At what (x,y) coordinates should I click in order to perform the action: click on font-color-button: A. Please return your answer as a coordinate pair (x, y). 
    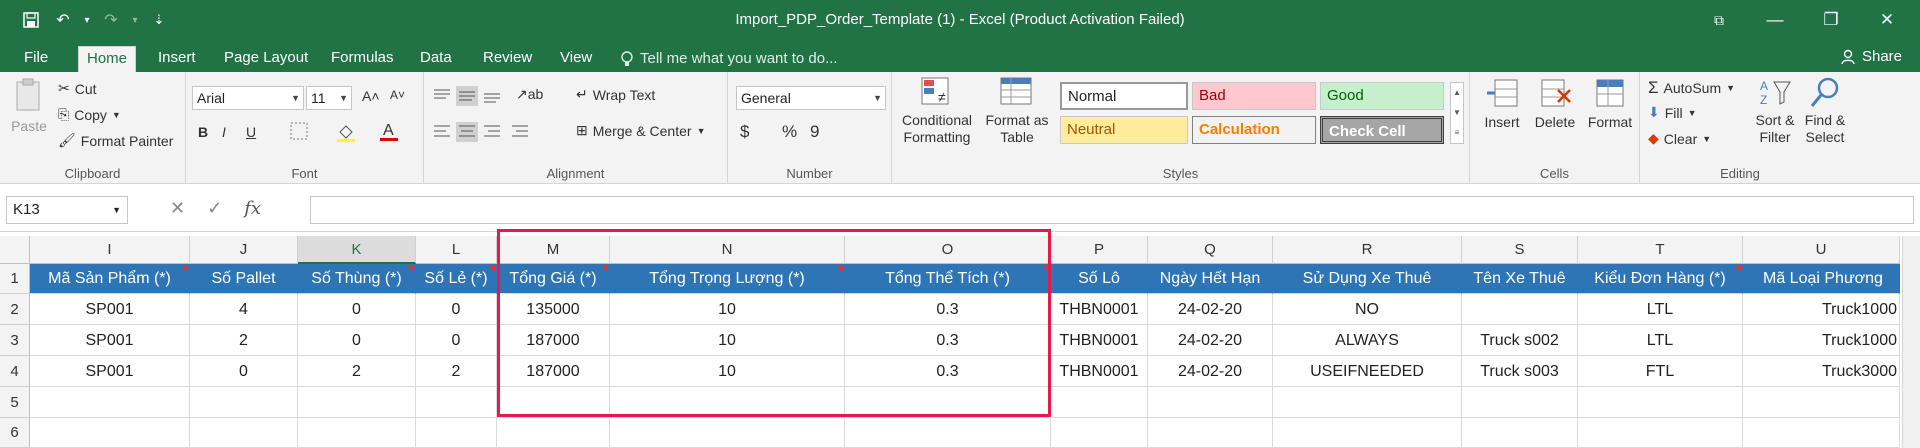
    Looking at the image, I should click on (389, 131).